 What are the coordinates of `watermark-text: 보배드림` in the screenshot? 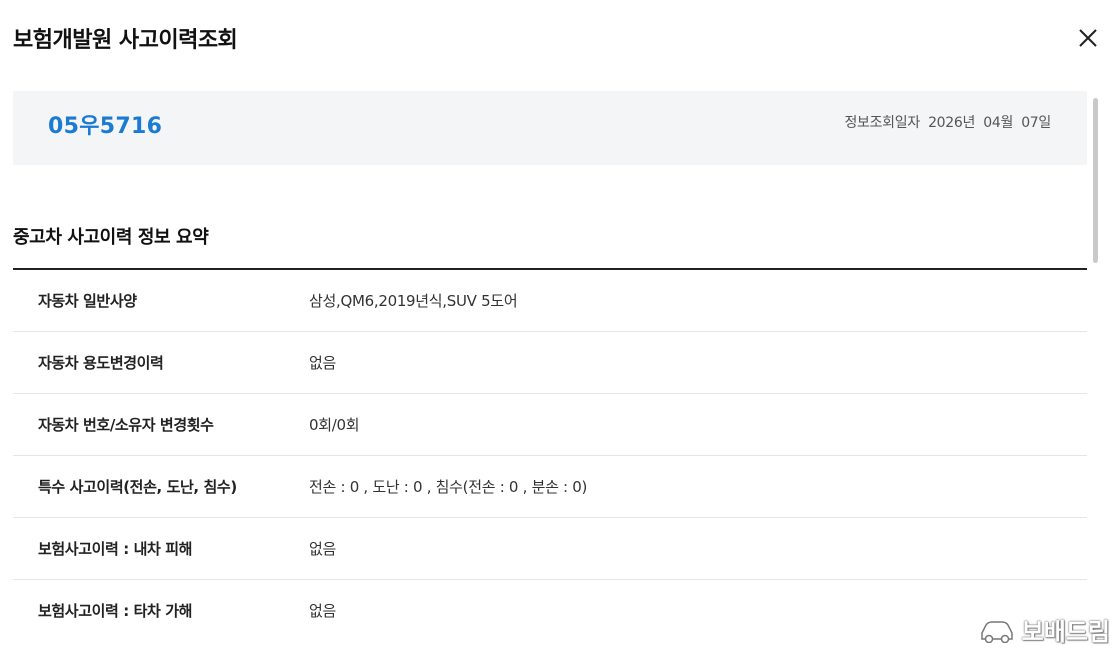 It's located at (1065, 632).